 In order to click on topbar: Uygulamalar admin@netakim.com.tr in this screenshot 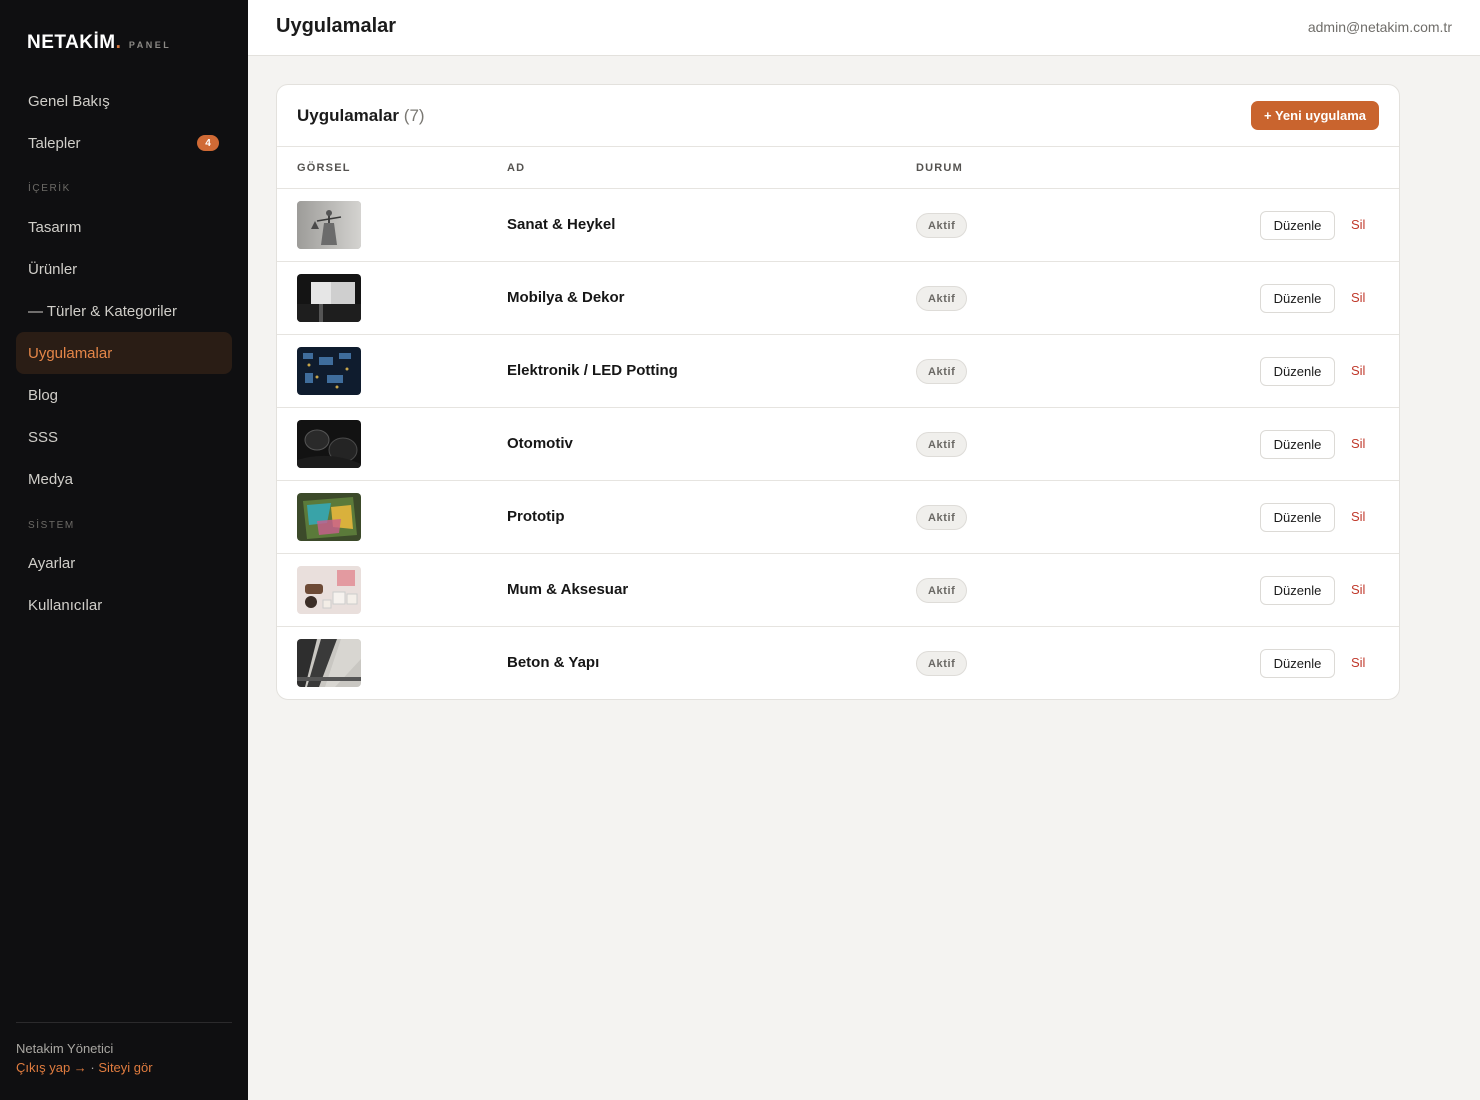, I will do `click(864, 28)`.